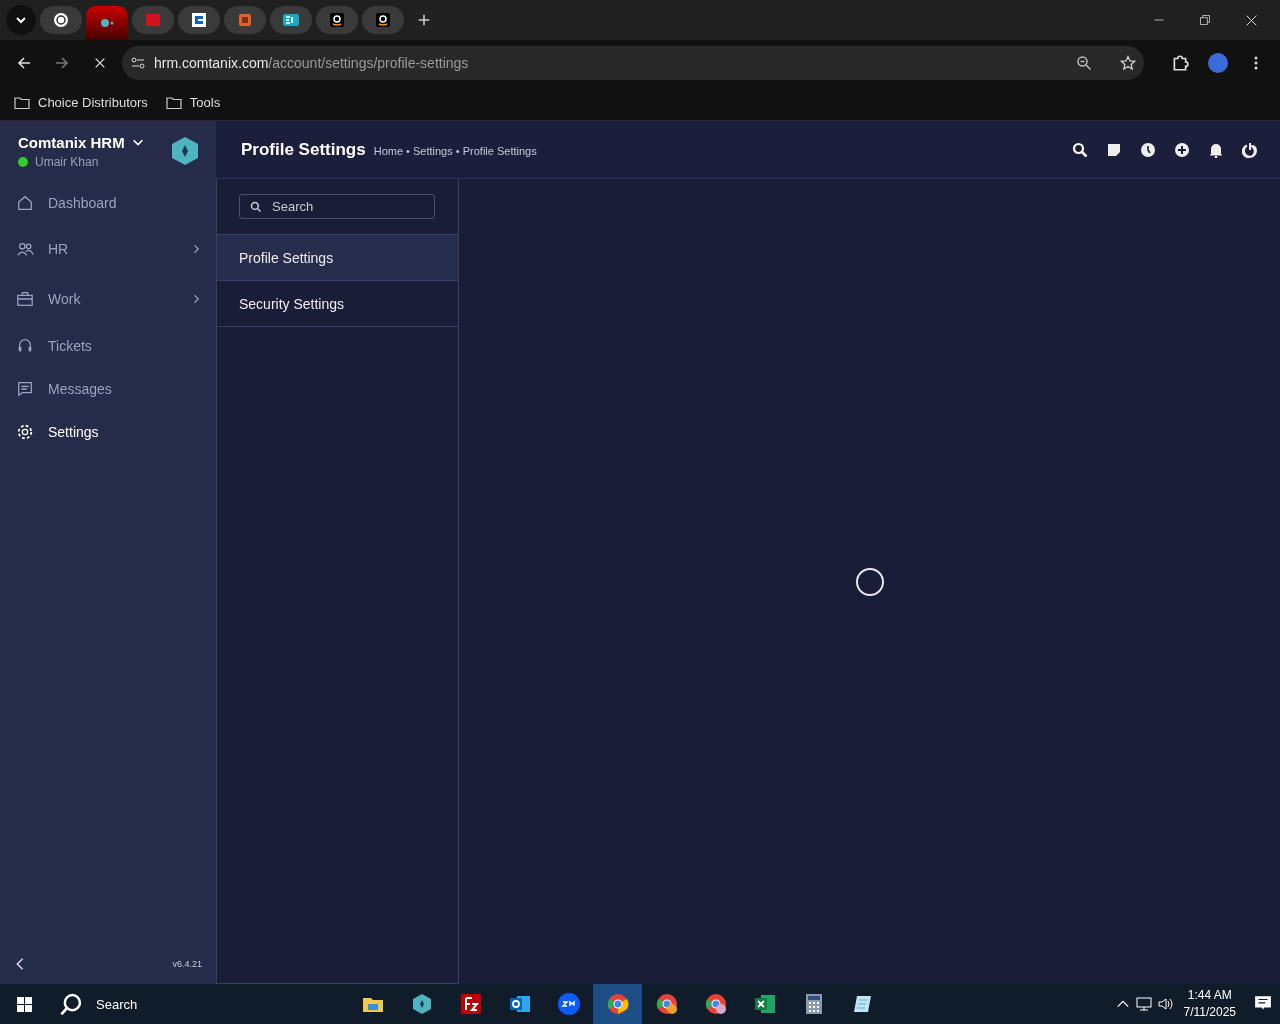  What do you see at coordinates (568, 1004) in the screenshot?
I see `zoom-icon` at bounding box center [568, 1004].